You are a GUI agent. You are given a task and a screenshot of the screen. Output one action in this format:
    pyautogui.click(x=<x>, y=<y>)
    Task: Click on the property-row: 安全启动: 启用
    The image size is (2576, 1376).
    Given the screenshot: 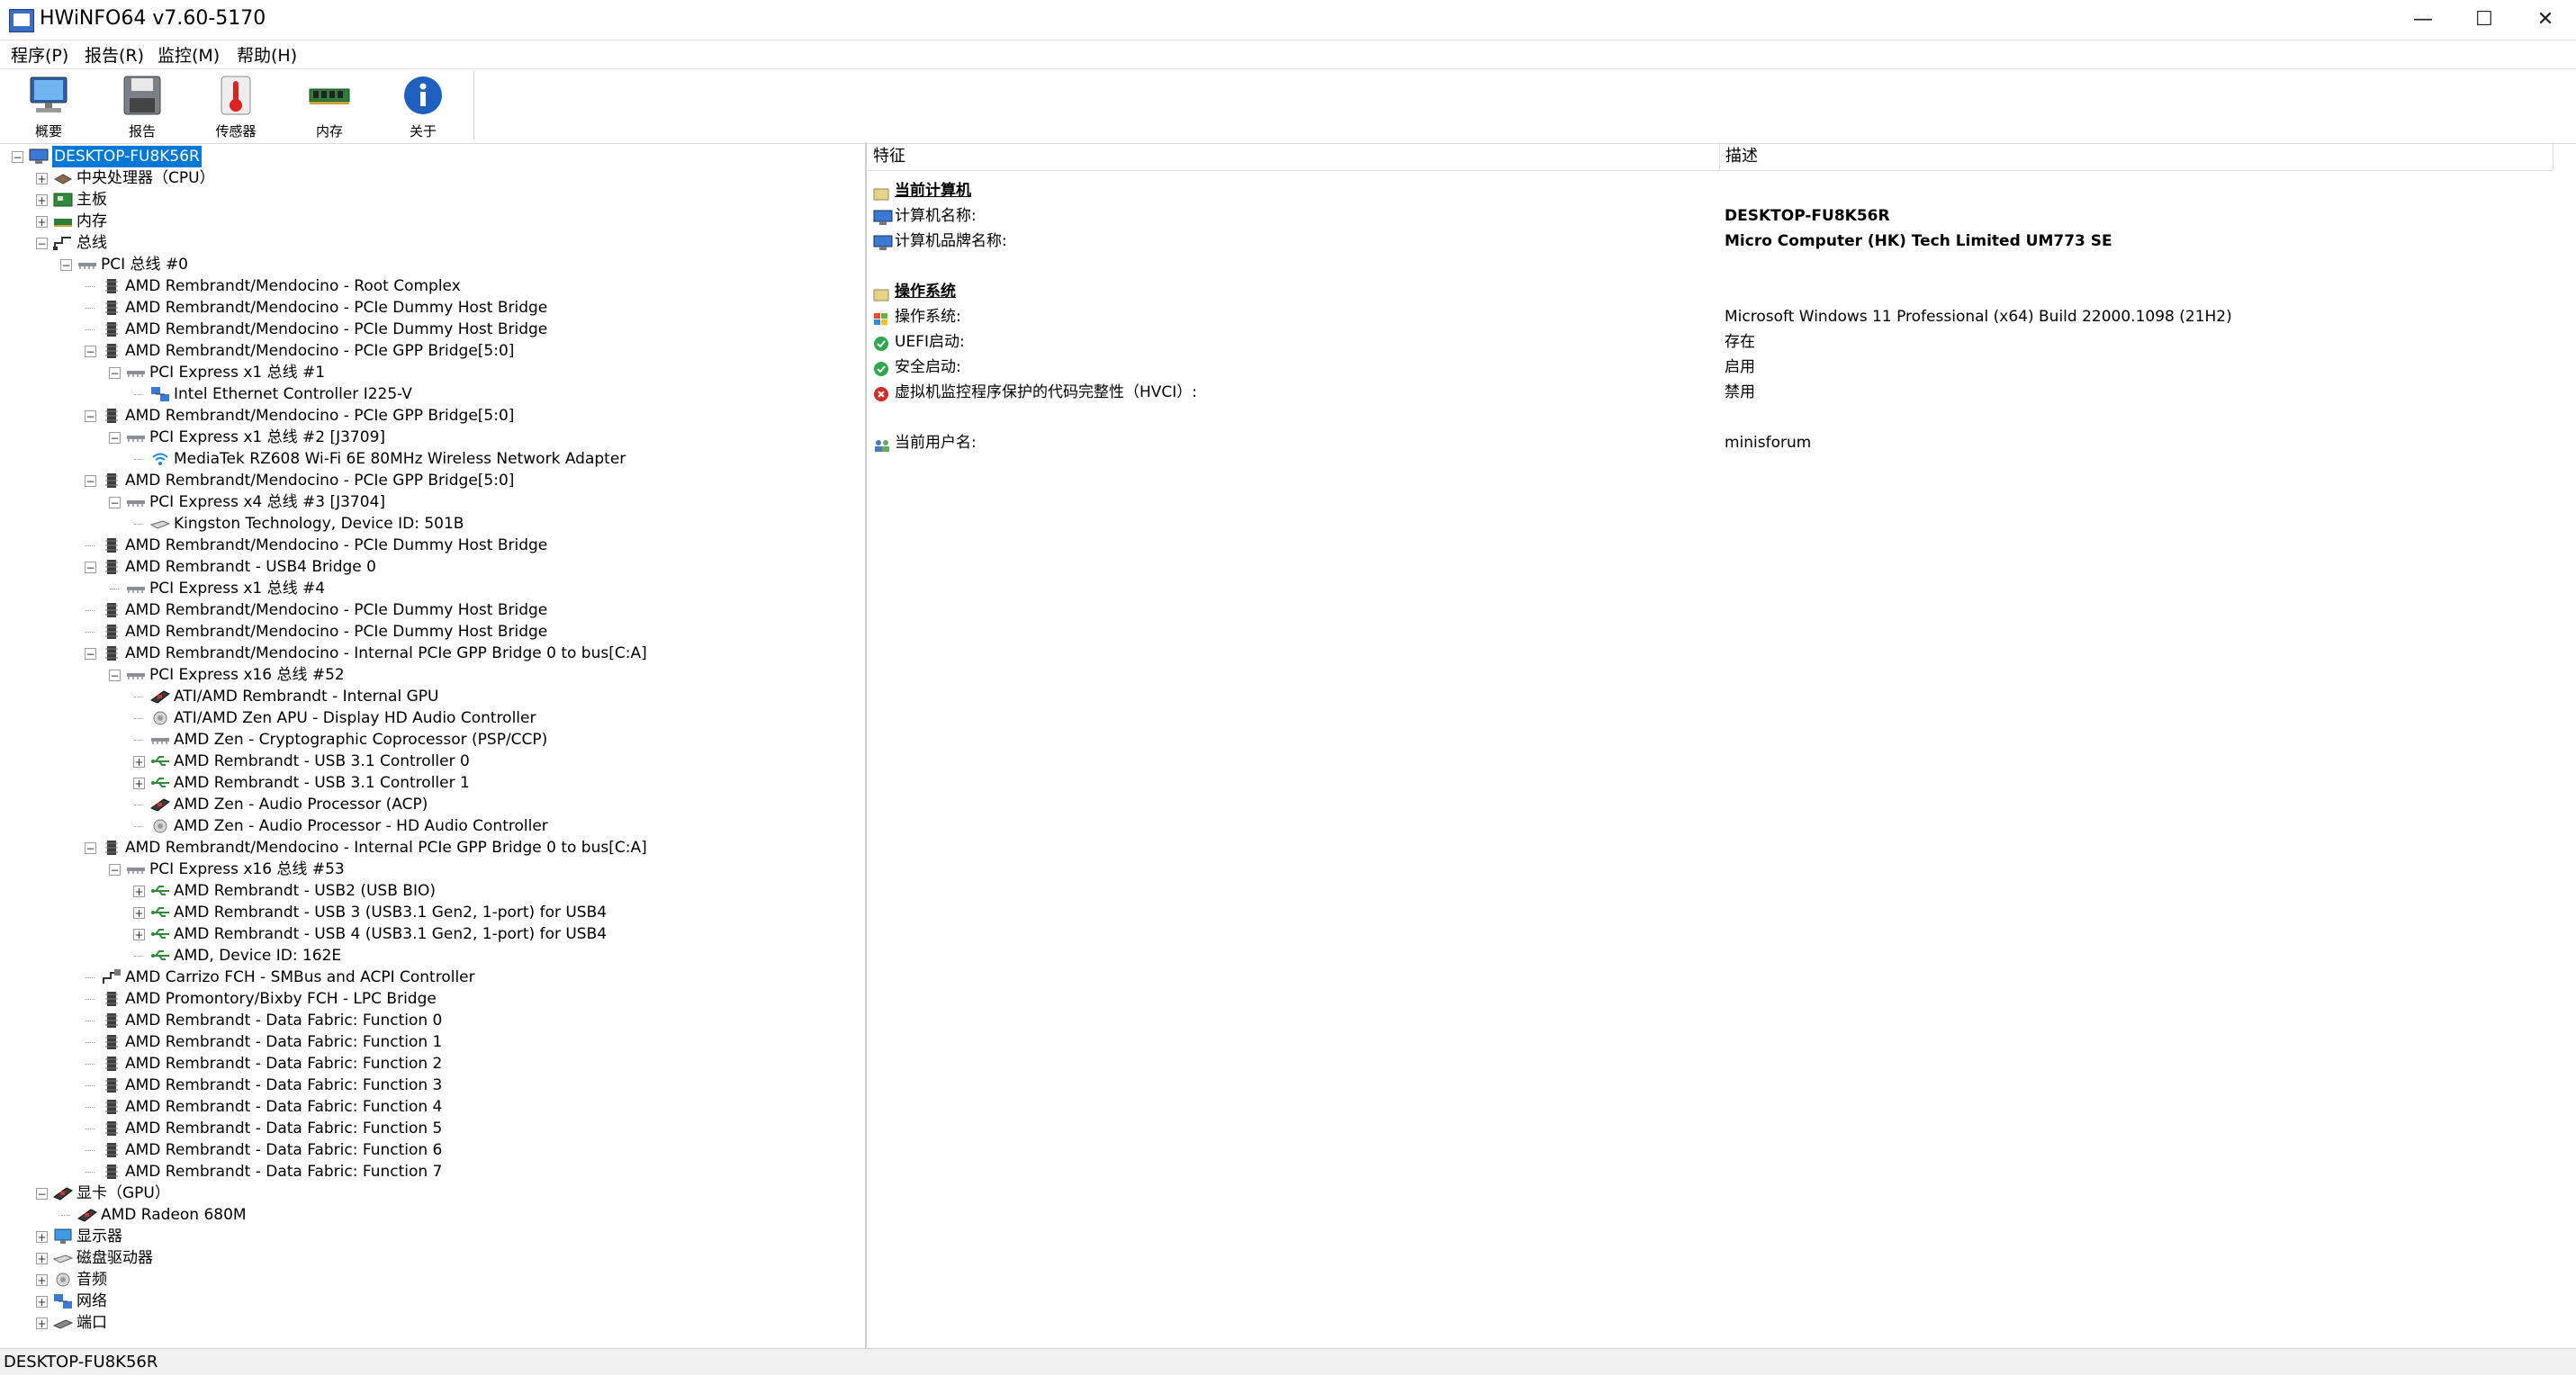 What is the action you would take?
    pyautogui.click(x=1722, y=367)
    